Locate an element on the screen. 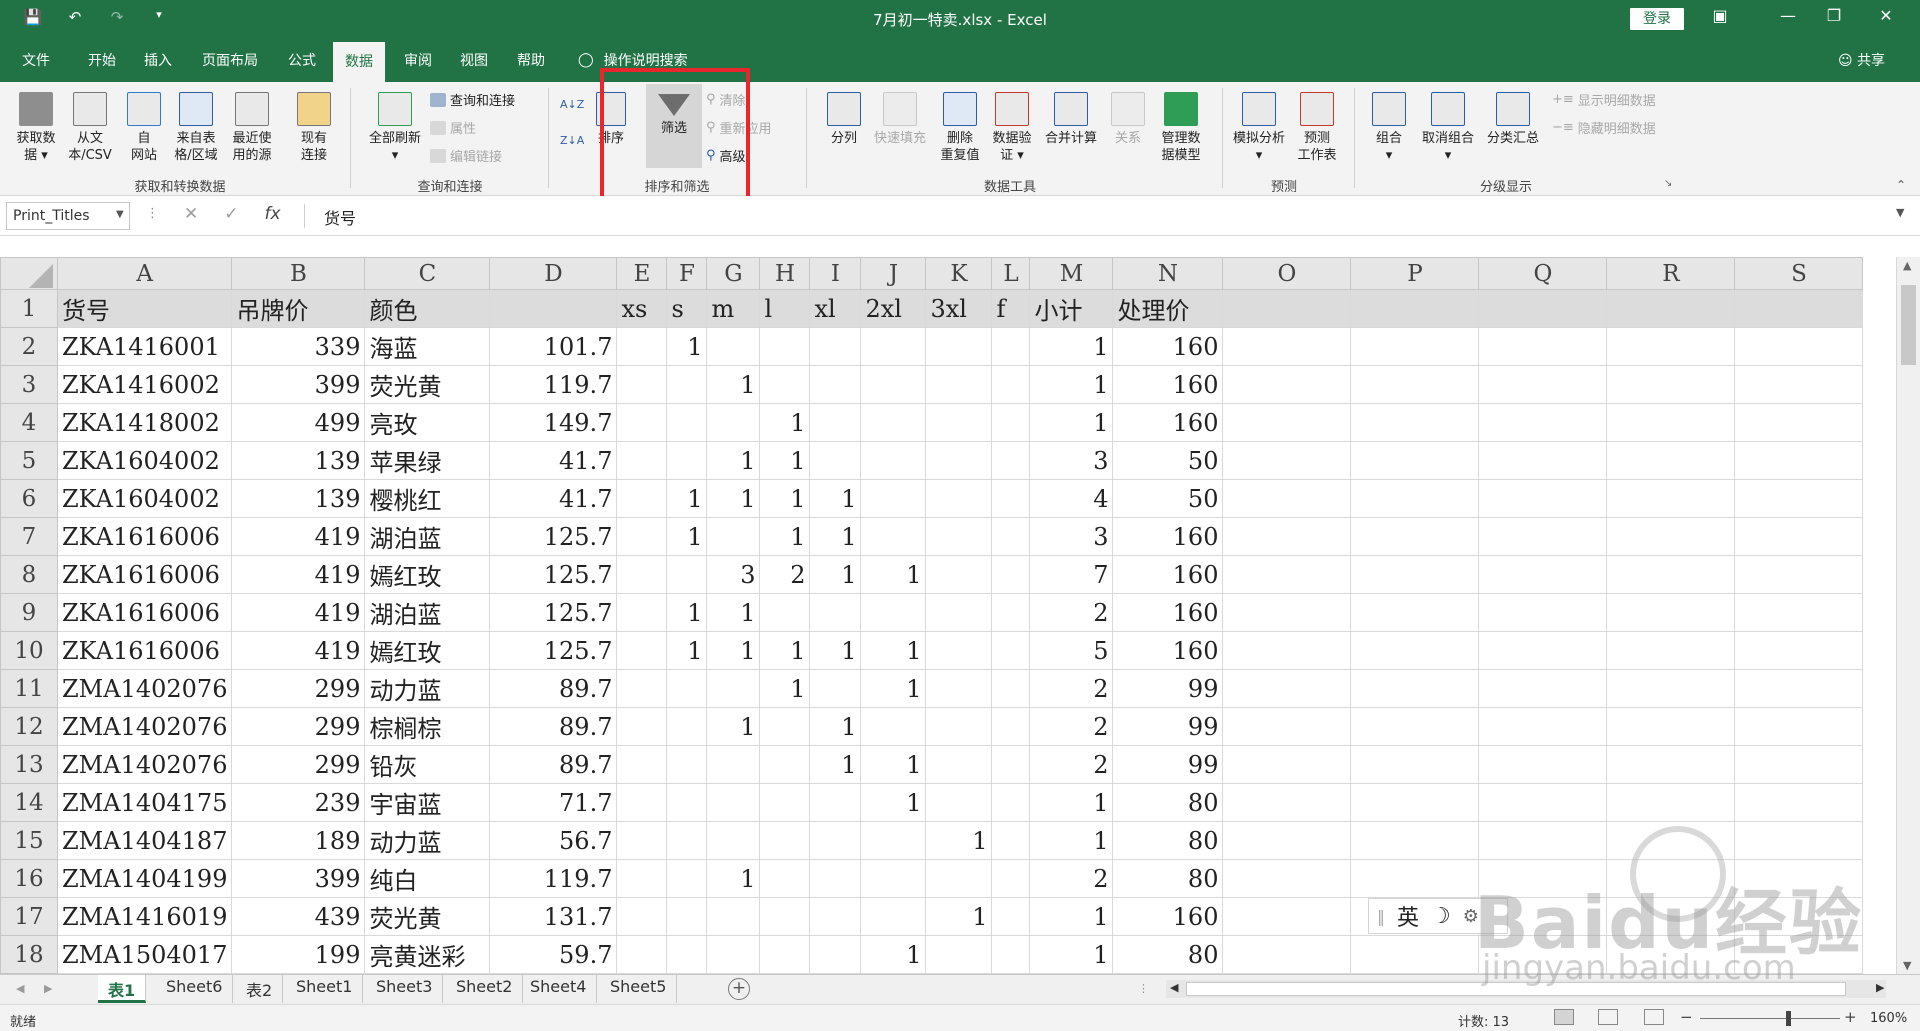  header-cell: 处理价 is located at coordinates (1168, 308).